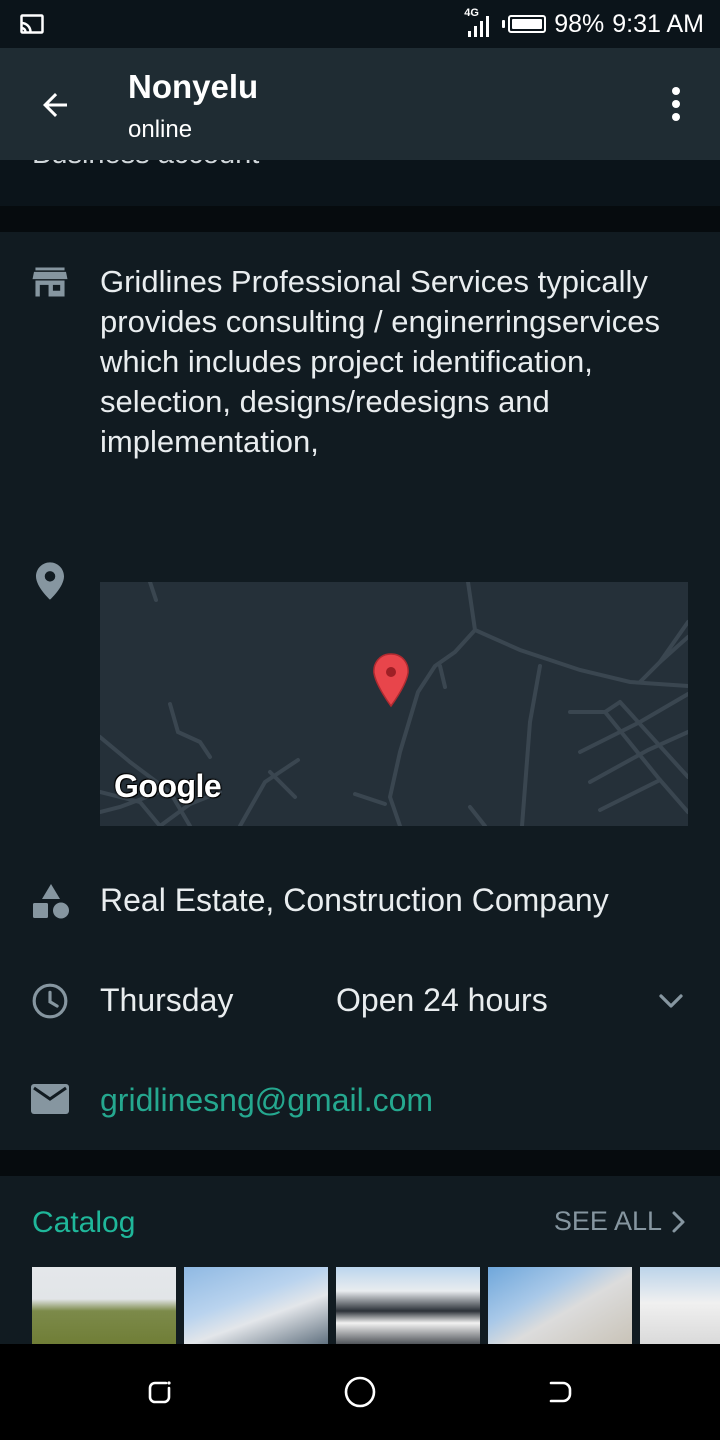 This screenshot has width=720, height=1440. I want to click on back-nav-icon, so click(560, 1392).